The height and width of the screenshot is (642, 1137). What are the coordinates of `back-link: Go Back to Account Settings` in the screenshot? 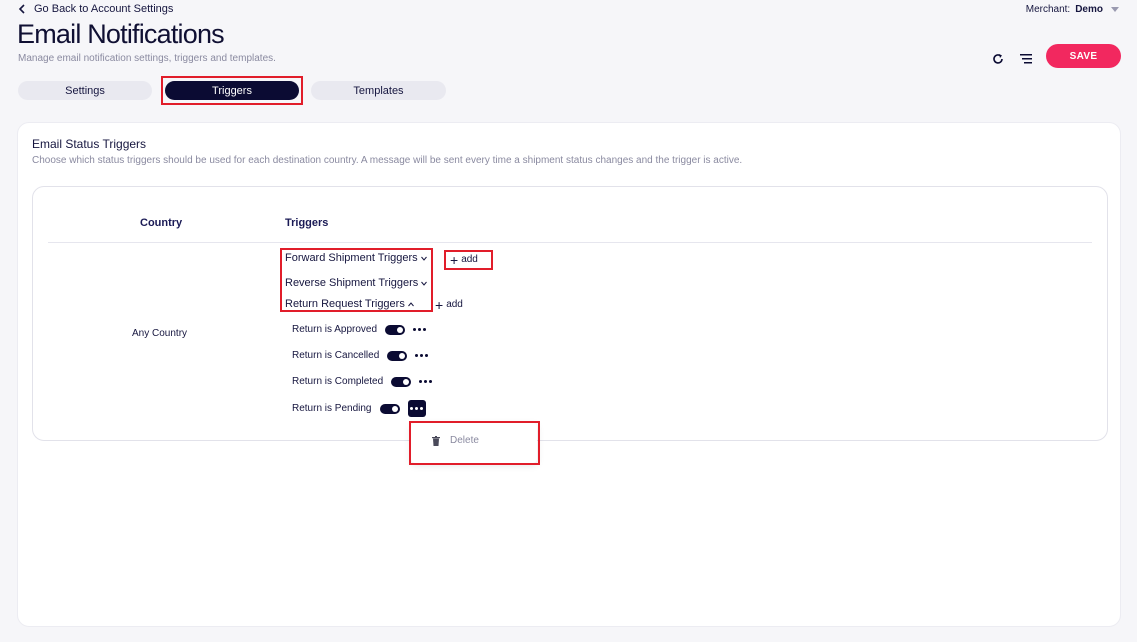 It's located at (95, 9).